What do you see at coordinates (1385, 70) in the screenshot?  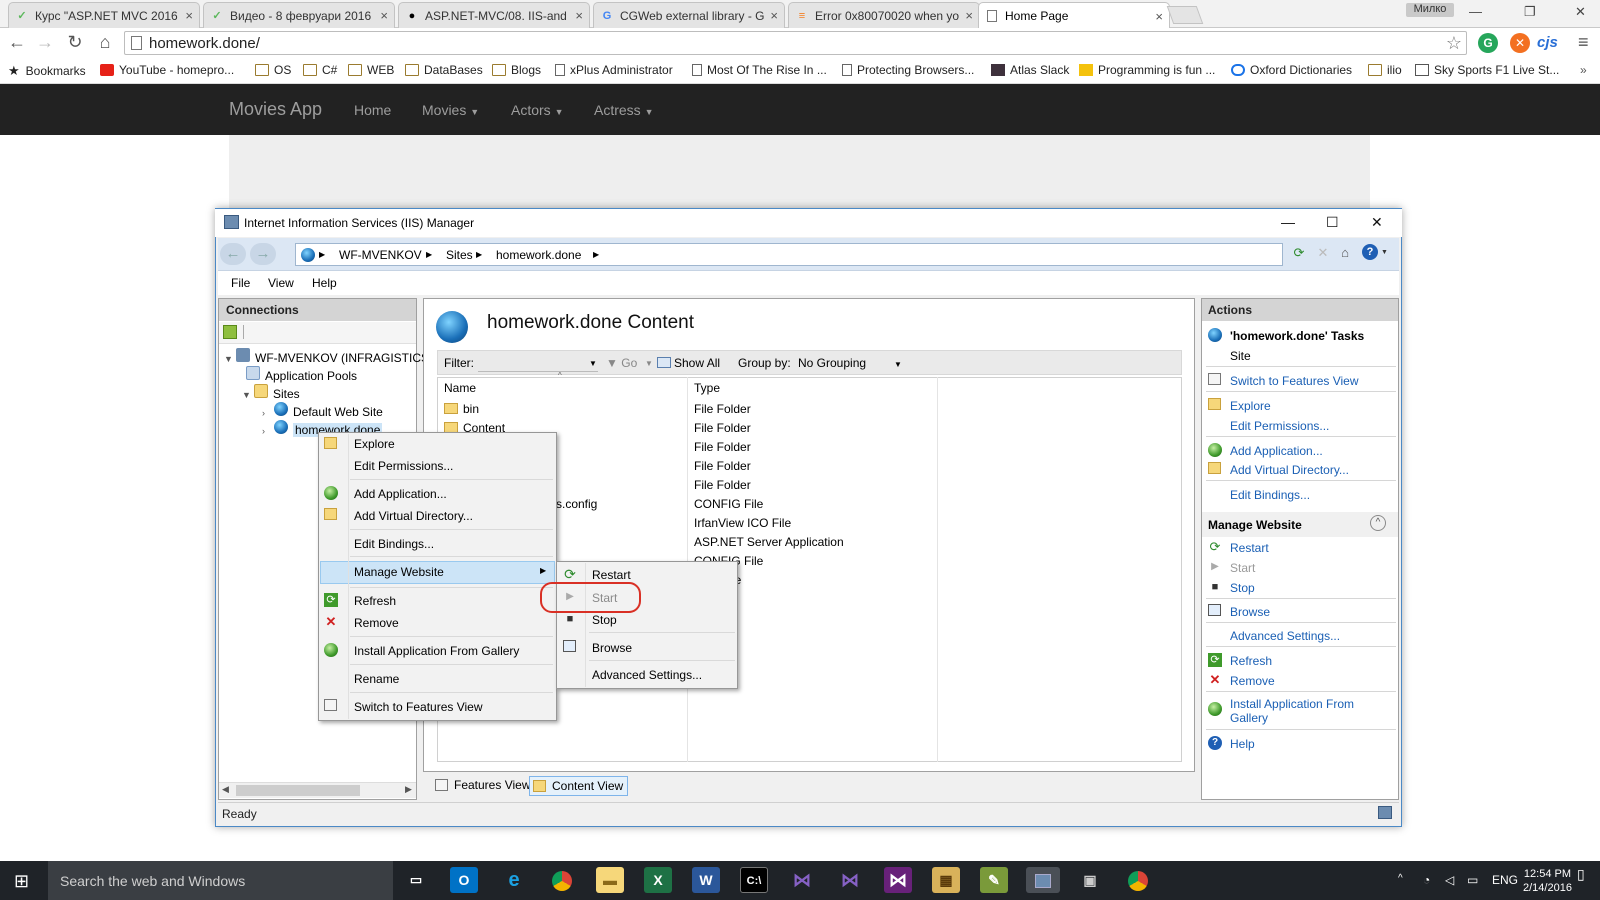 I see `bookmark-item: ilio` at bounding box center [1385, 70].